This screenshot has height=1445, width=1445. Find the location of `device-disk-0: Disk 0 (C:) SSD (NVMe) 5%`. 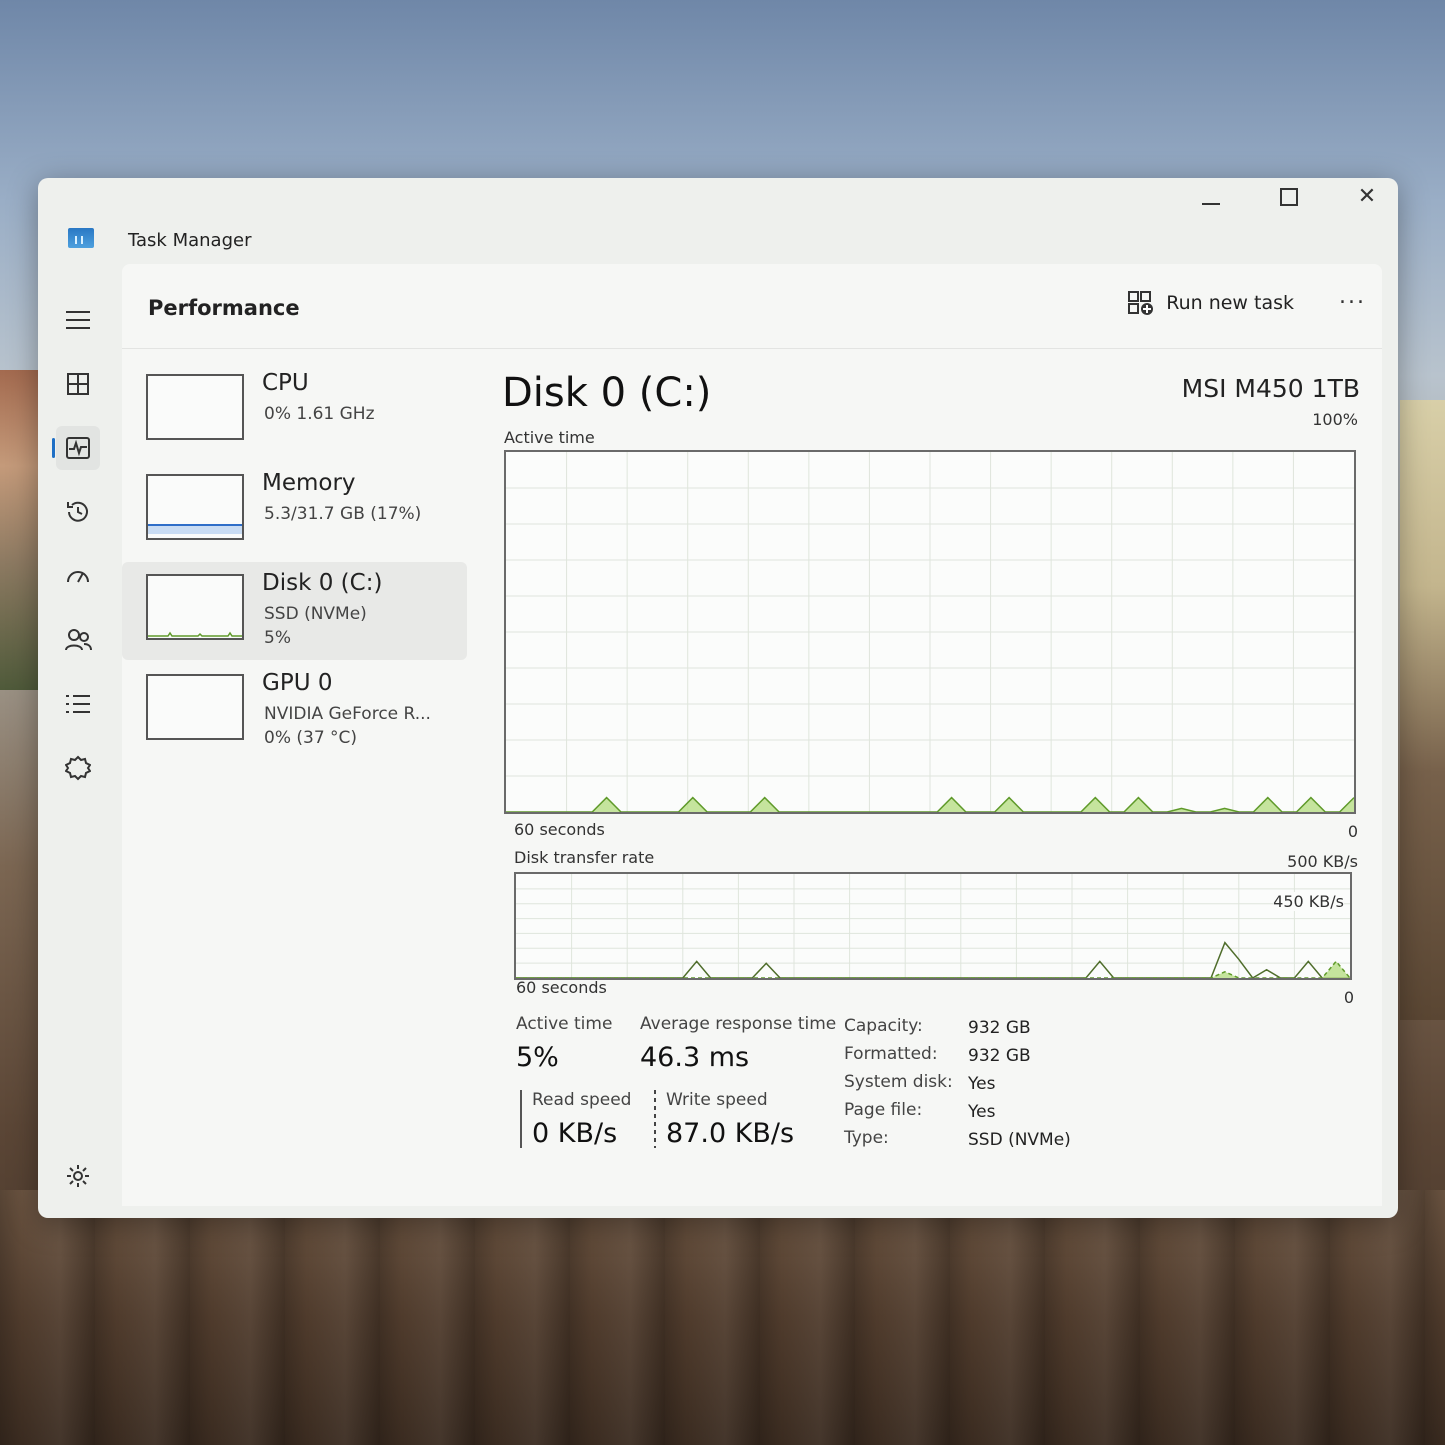

device-disk-0: Disk 0 (C:) SSD (NVMe) 5% is located at coordinates (294, 611).